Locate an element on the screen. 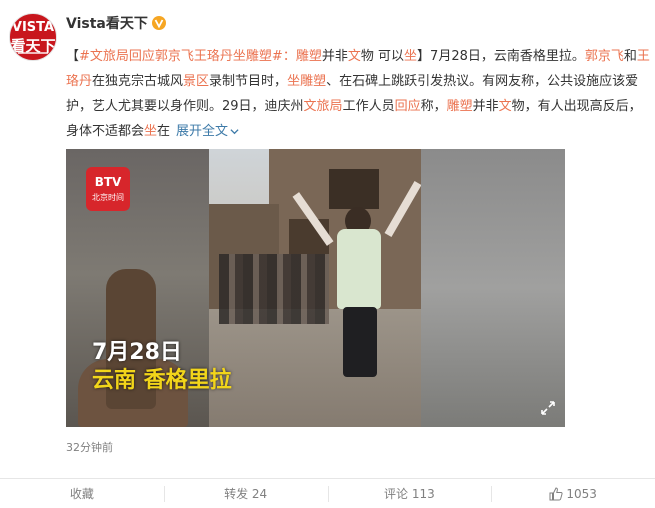  keyword-statue: 雕塑 is located at coordinates (308, 56).